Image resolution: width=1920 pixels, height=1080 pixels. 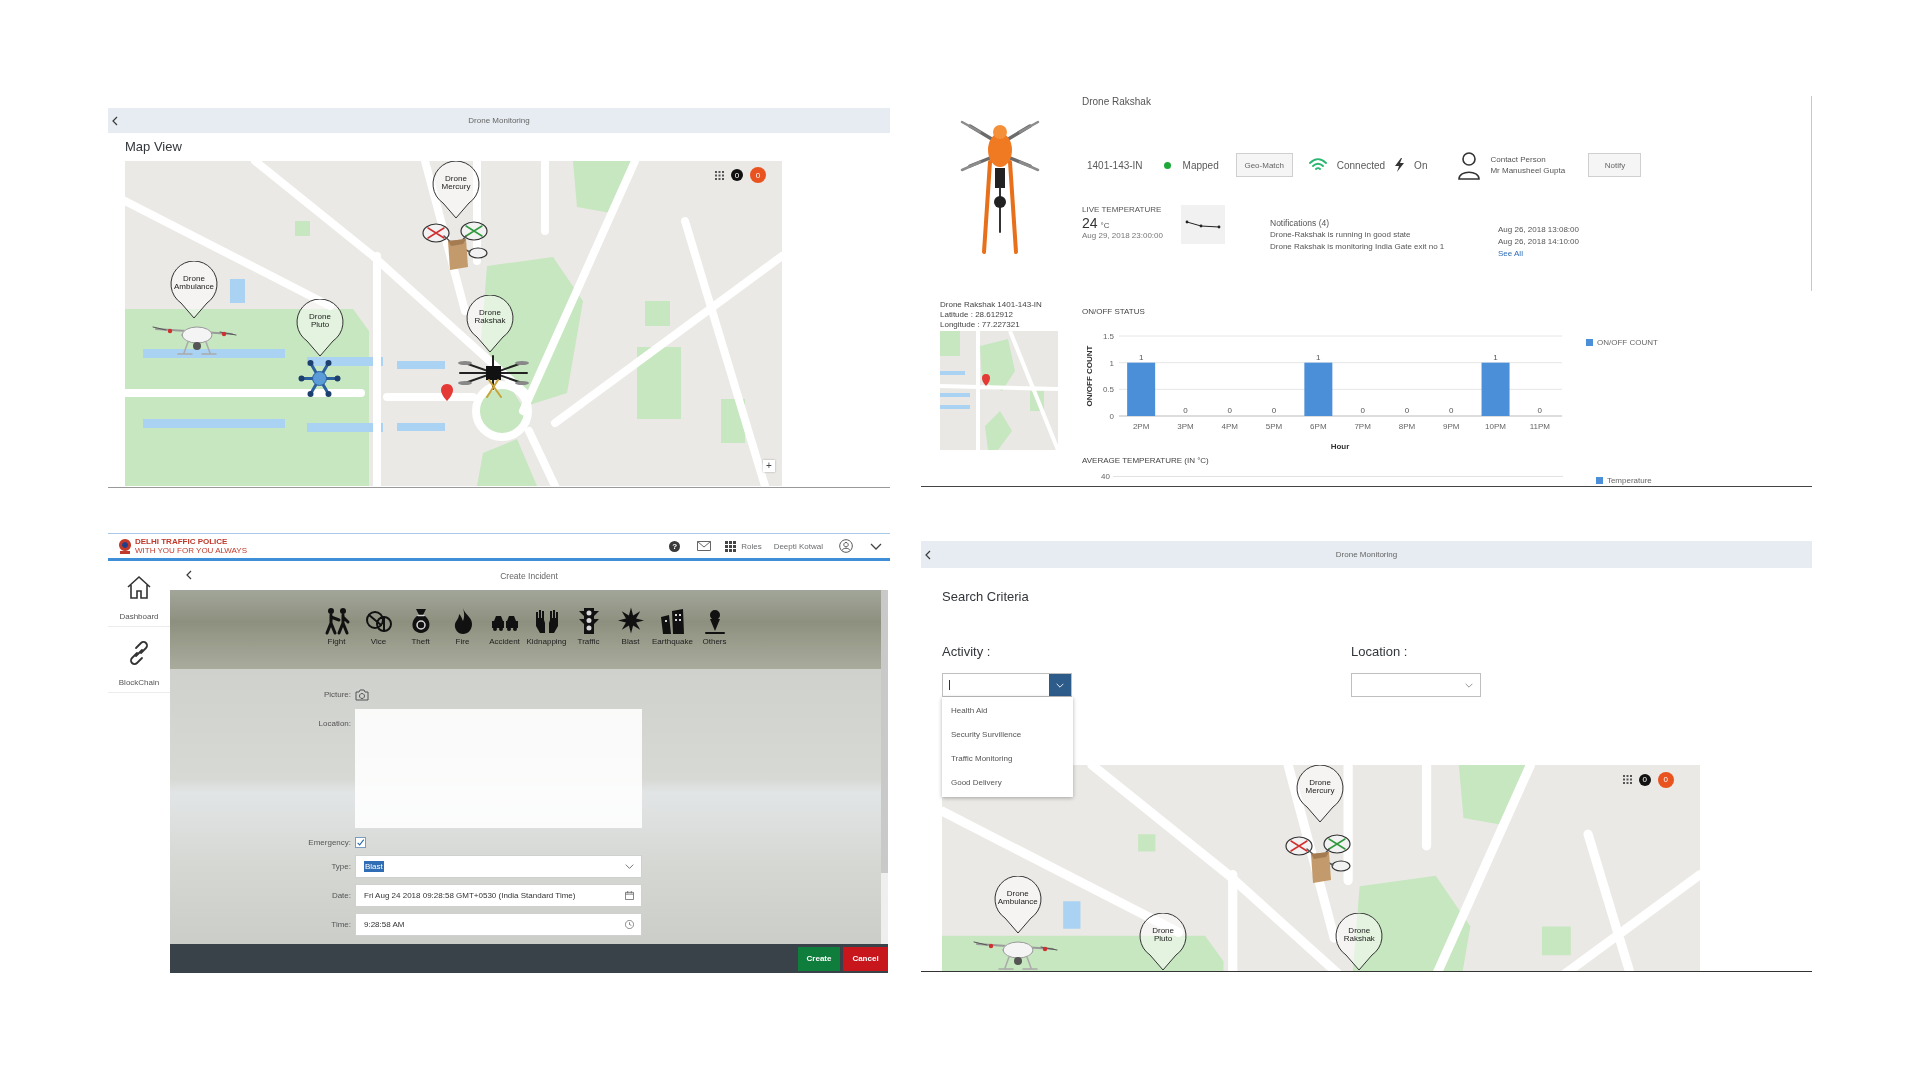 What do you see at coordinates (1629, 480) in the screenshot?
I see `legend-label: Temperature` at bounding box center [1629, 480].